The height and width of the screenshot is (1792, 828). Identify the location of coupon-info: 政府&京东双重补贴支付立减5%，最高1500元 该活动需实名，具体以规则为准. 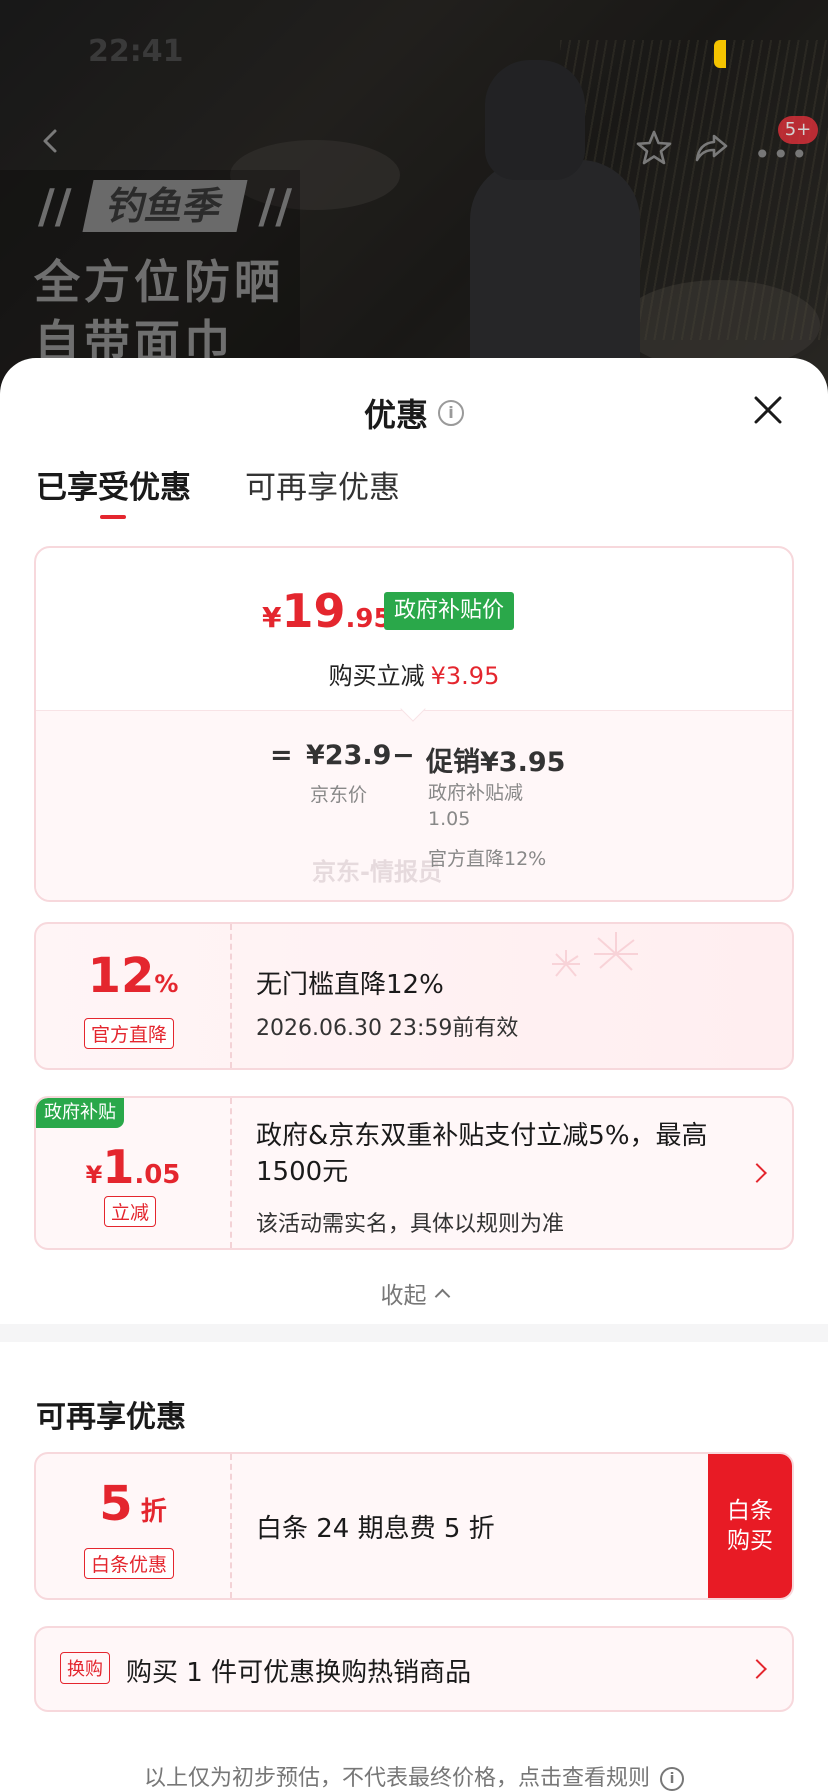
(512, 1173).